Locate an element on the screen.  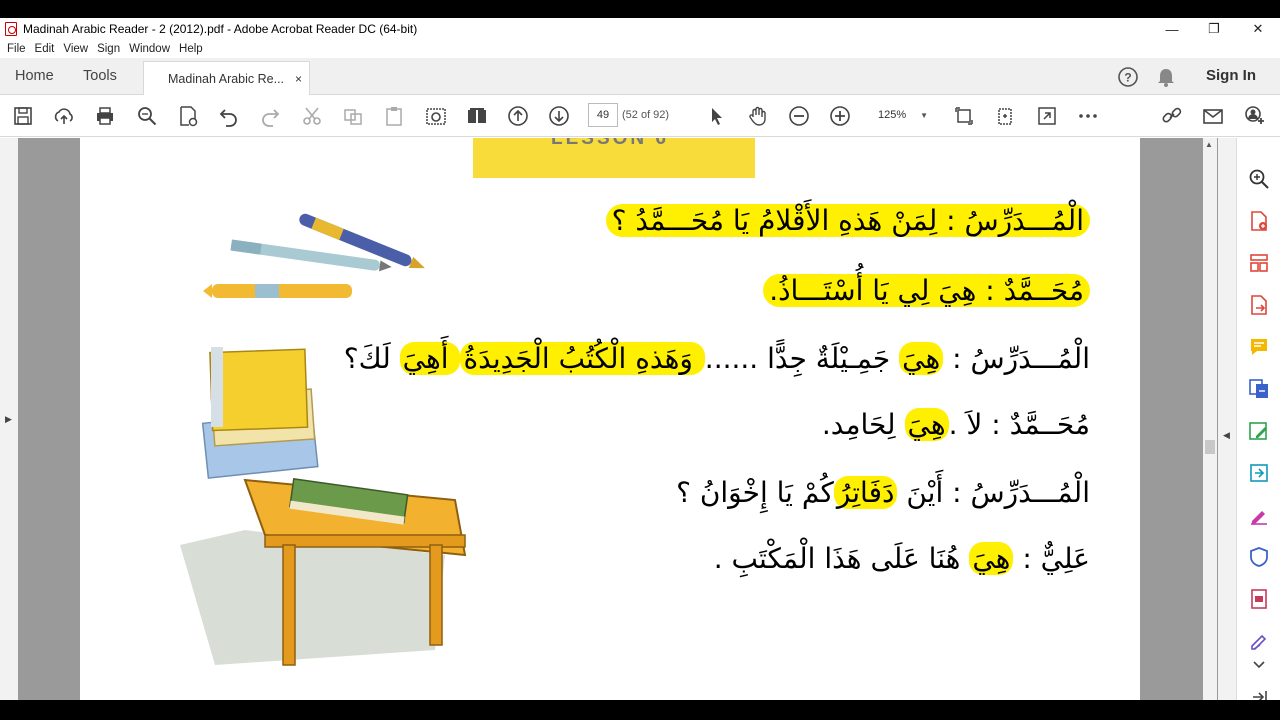
chevron-down-icon is located at coordinates (1259, 664).